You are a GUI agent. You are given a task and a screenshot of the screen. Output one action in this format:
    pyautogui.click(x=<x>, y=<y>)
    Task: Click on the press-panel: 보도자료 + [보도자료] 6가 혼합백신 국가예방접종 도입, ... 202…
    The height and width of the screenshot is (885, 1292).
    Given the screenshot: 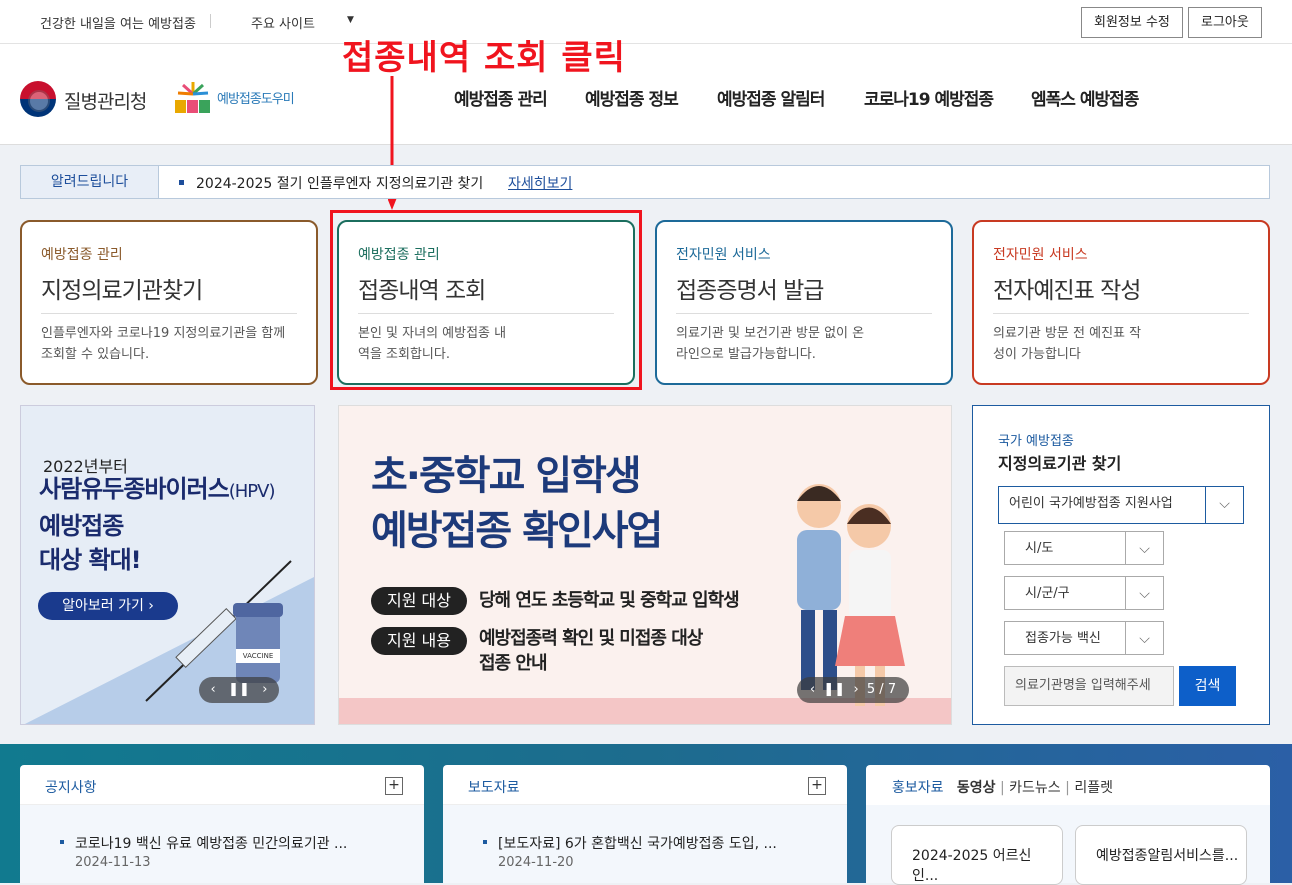 What is the action you would take?
    pyautogui.click(x=645, y=824)
    